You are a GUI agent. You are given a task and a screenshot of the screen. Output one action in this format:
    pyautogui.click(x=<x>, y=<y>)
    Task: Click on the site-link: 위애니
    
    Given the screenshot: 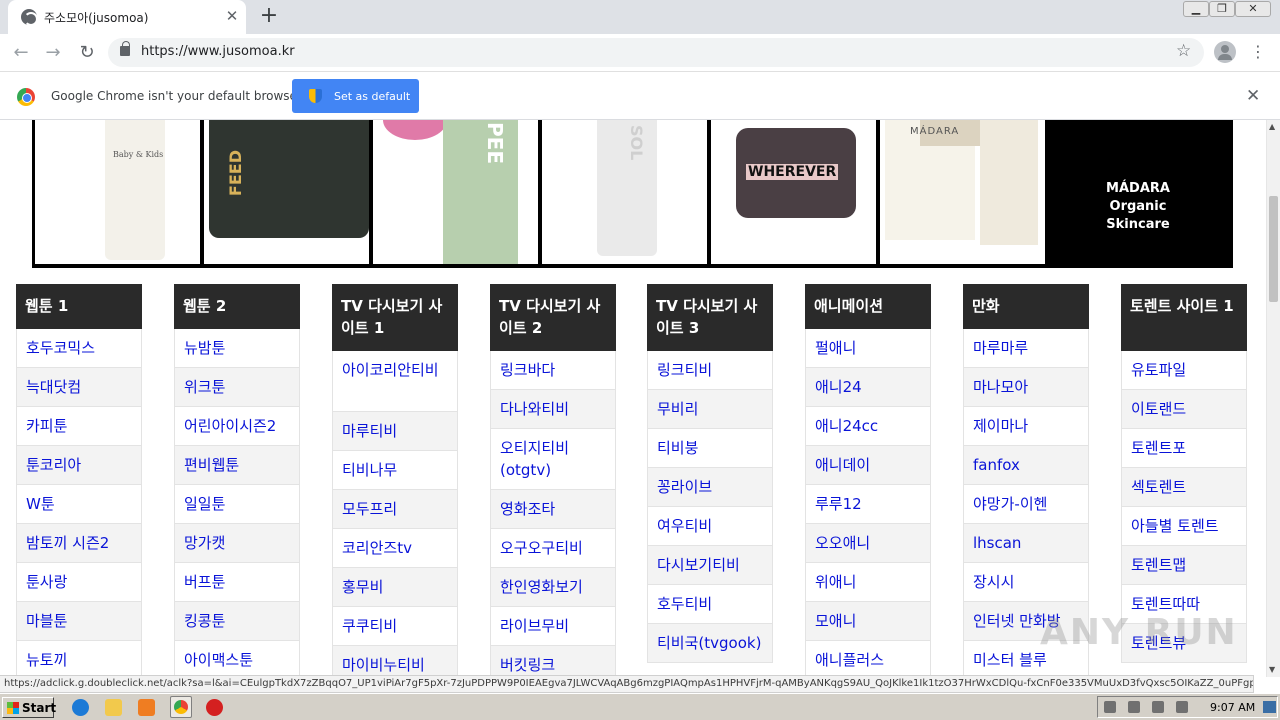 What is the action you would take?
    pyautogui.click(x=868, y=582)
    